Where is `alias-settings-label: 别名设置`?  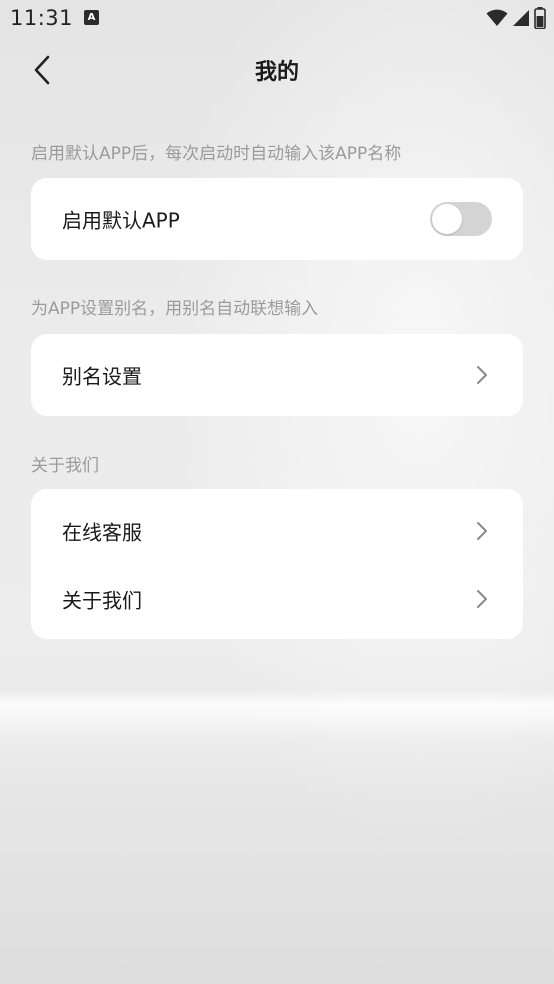
alias-settings-label: 别名设置 is located at coordinates (102, 376).